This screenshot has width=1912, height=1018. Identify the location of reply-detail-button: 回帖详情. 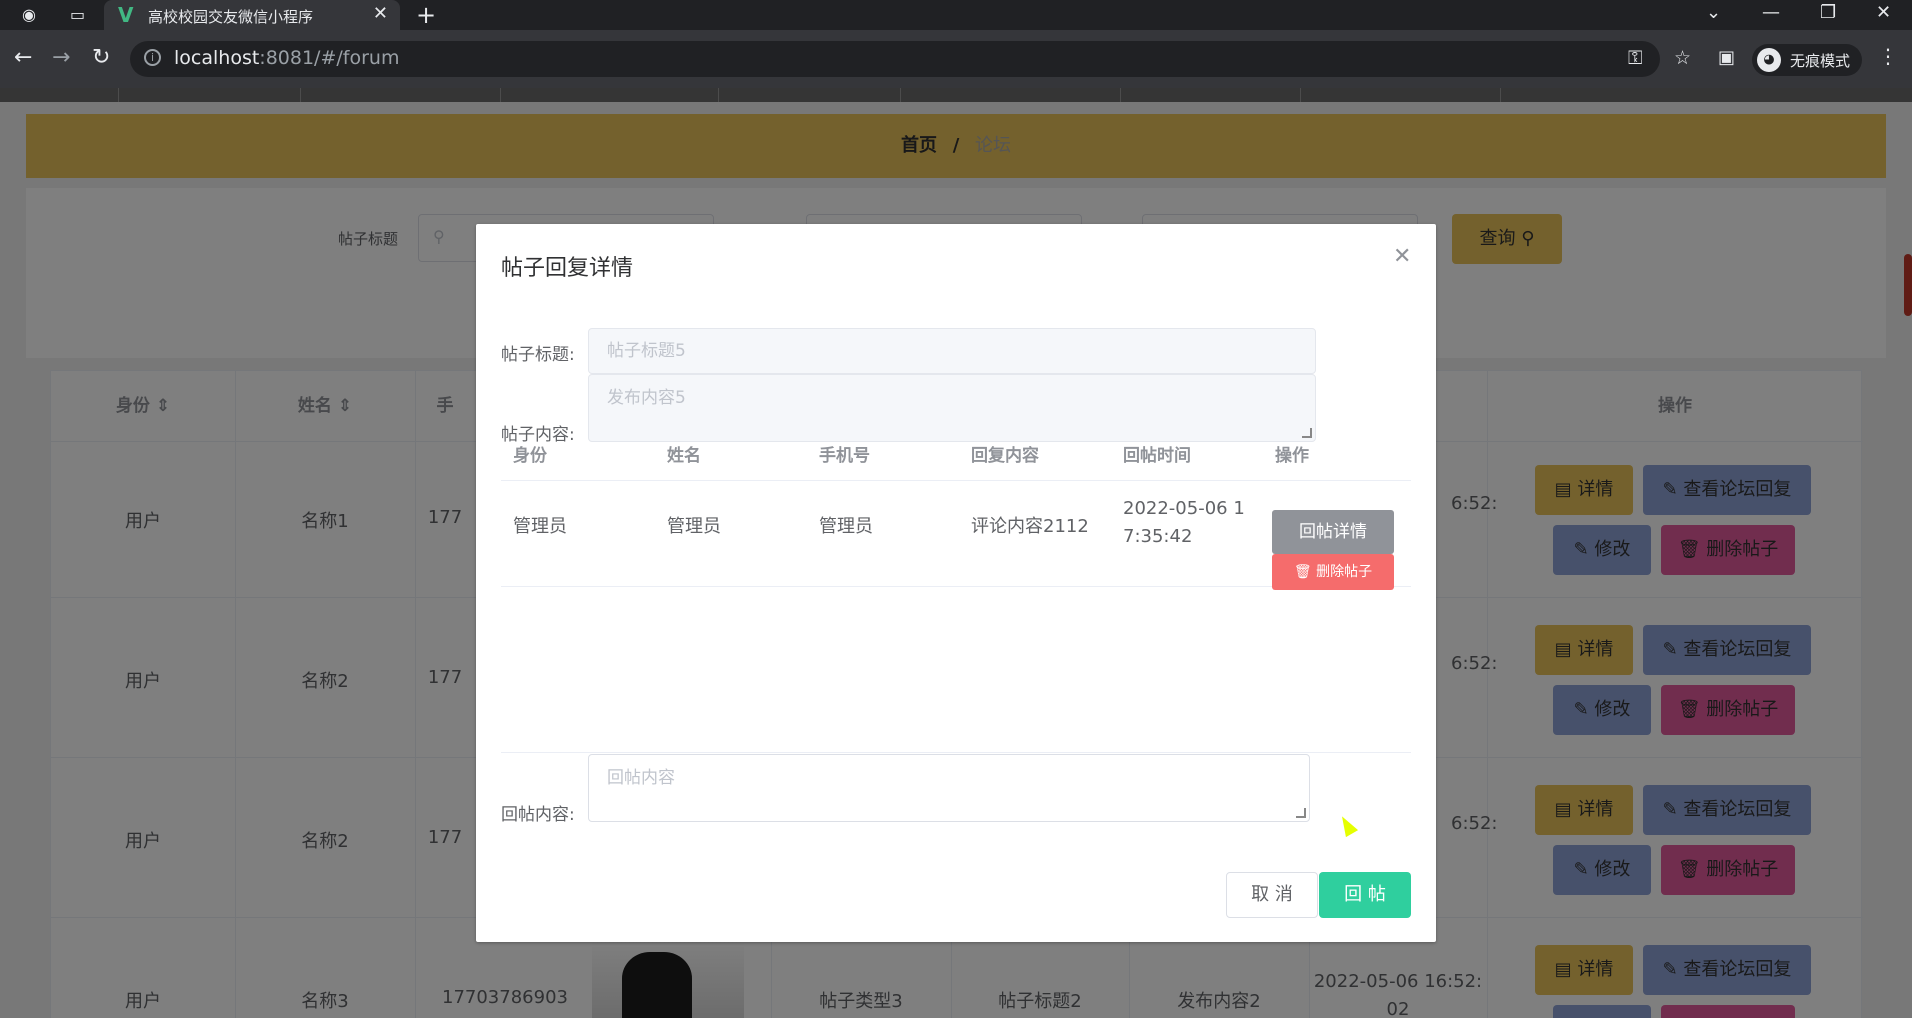
(1333, 532).